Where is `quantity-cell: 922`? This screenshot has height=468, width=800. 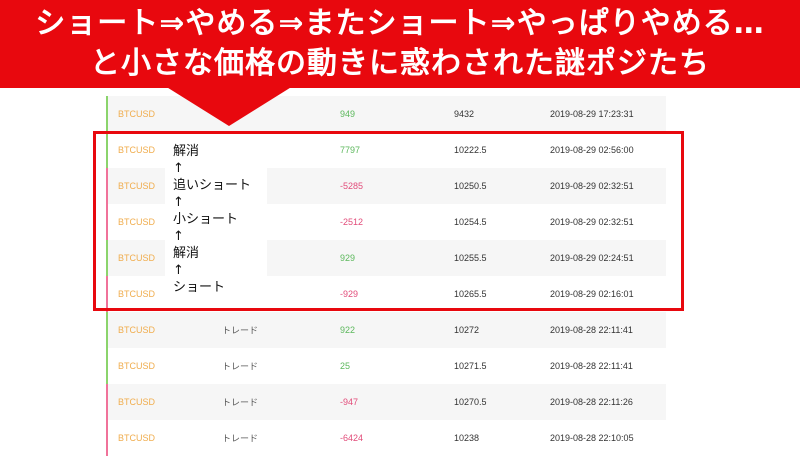
quantity-cell: 922 is located at coordinates (348, 330).